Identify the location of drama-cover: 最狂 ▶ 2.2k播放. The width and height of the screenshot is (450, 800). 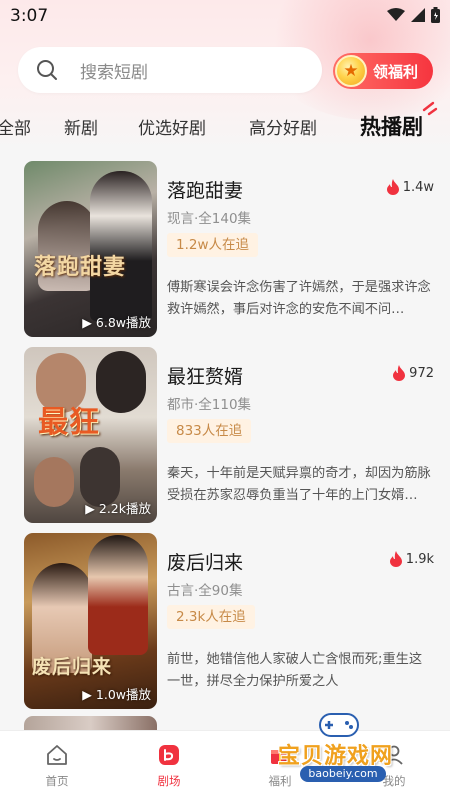
(90, 435).